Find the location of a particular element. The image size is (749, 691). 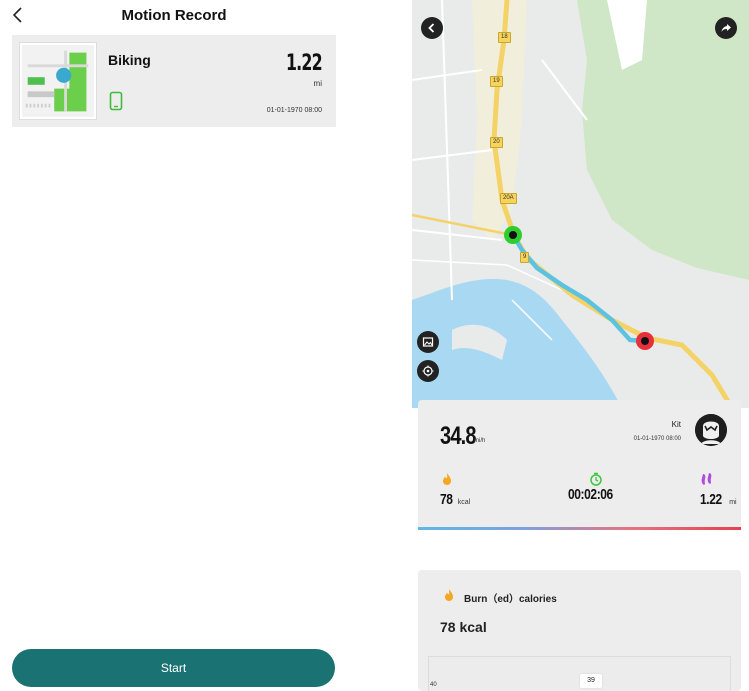

crosshair-icon is located at coordinates (428, 371).